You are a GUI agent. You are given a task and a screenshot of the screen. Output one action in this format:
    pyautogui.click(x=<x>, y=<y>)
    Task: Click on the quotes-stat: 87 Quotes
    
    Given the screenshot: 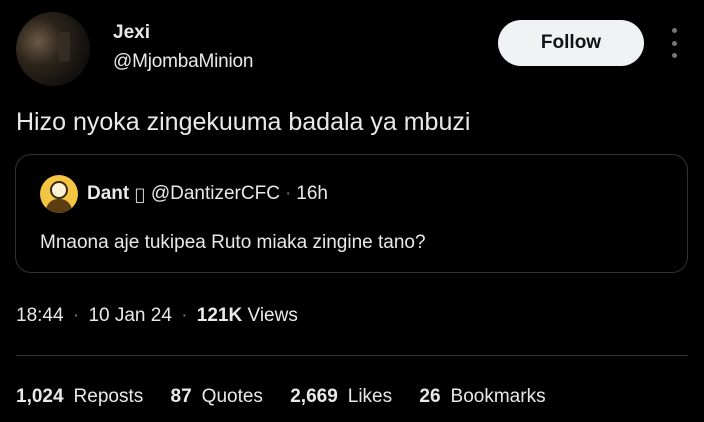 What is the action you would take?
    pyautogui.click(x=217, y=397)
    